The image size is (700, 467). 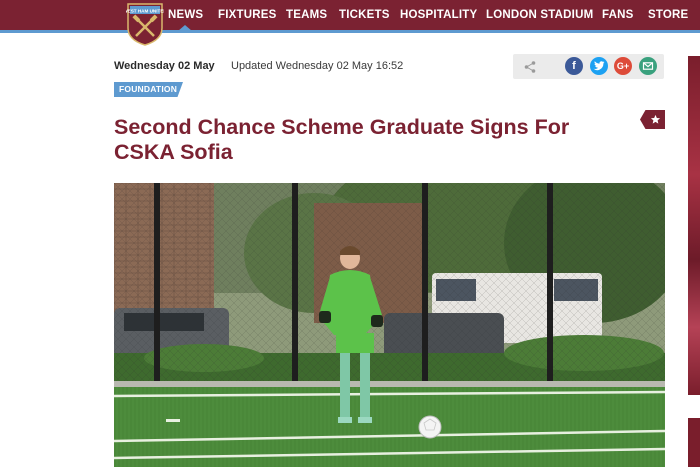 What do you see at coordinates (623, 66) in the screenshot?
I see `google-plus-icon: G+` at bounding box center [623, 66].